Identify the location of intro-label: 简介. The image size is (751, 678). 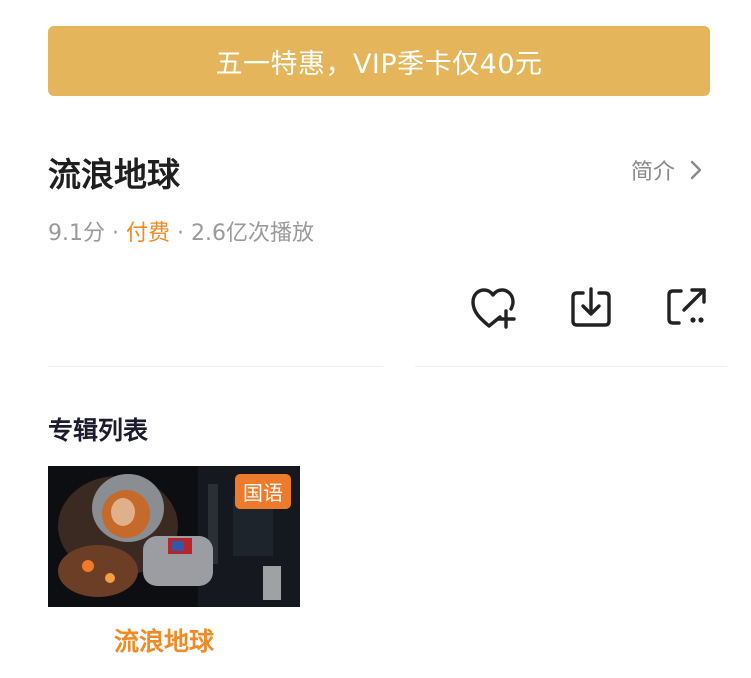
(652, 172).